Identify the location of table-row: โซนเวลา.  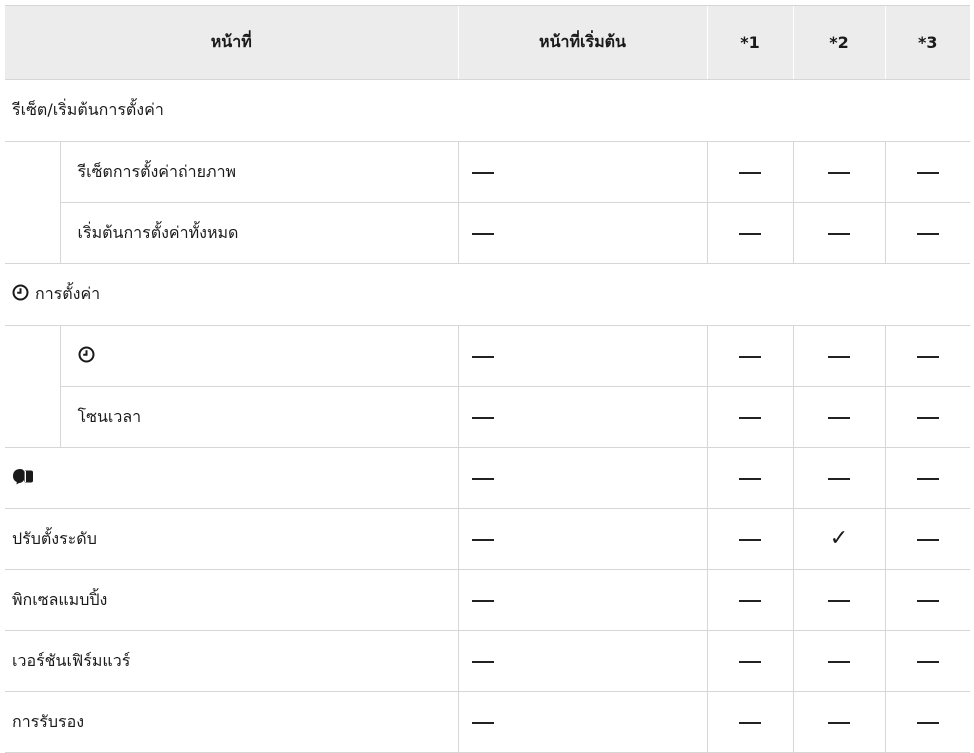
(488, 417).